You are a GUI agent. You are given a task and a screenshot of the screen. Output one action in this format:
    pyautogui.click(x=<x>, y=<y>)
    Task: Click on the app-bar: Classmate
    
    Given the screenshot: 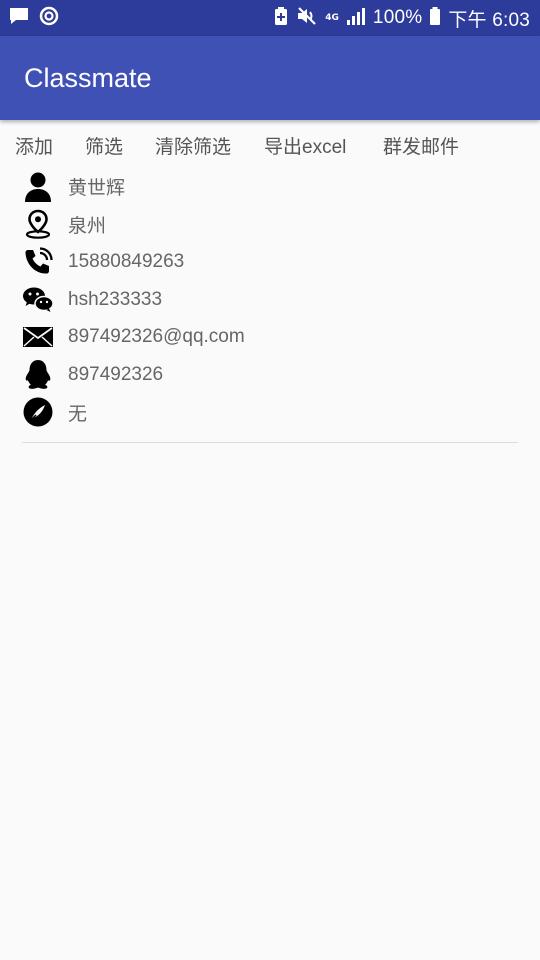 What is the action you would take?
    pyautogui.click(x=270, y=78)
    